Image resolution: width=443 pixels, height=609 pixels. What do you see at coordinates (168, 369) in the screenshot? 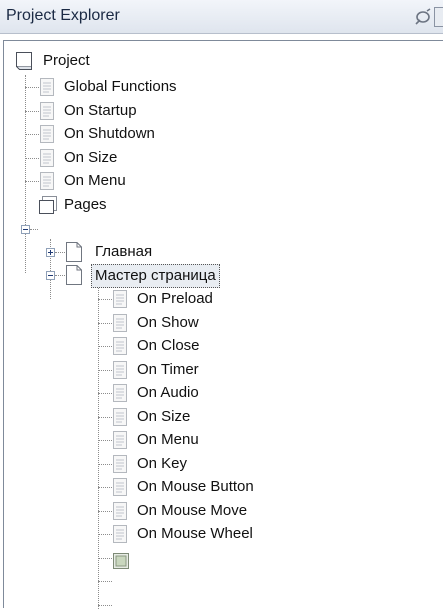
I see `tree-node-label: On Timer` at bounding box center [168, 369].